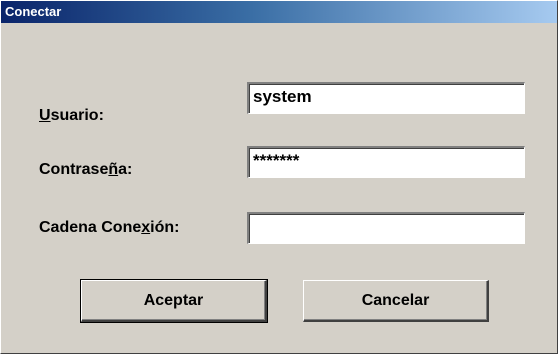  What do you see at coordinates (74, 169) in the screenshot?
I see `contrasena-label-pre: Contrase` at bounding box center [74, 169].